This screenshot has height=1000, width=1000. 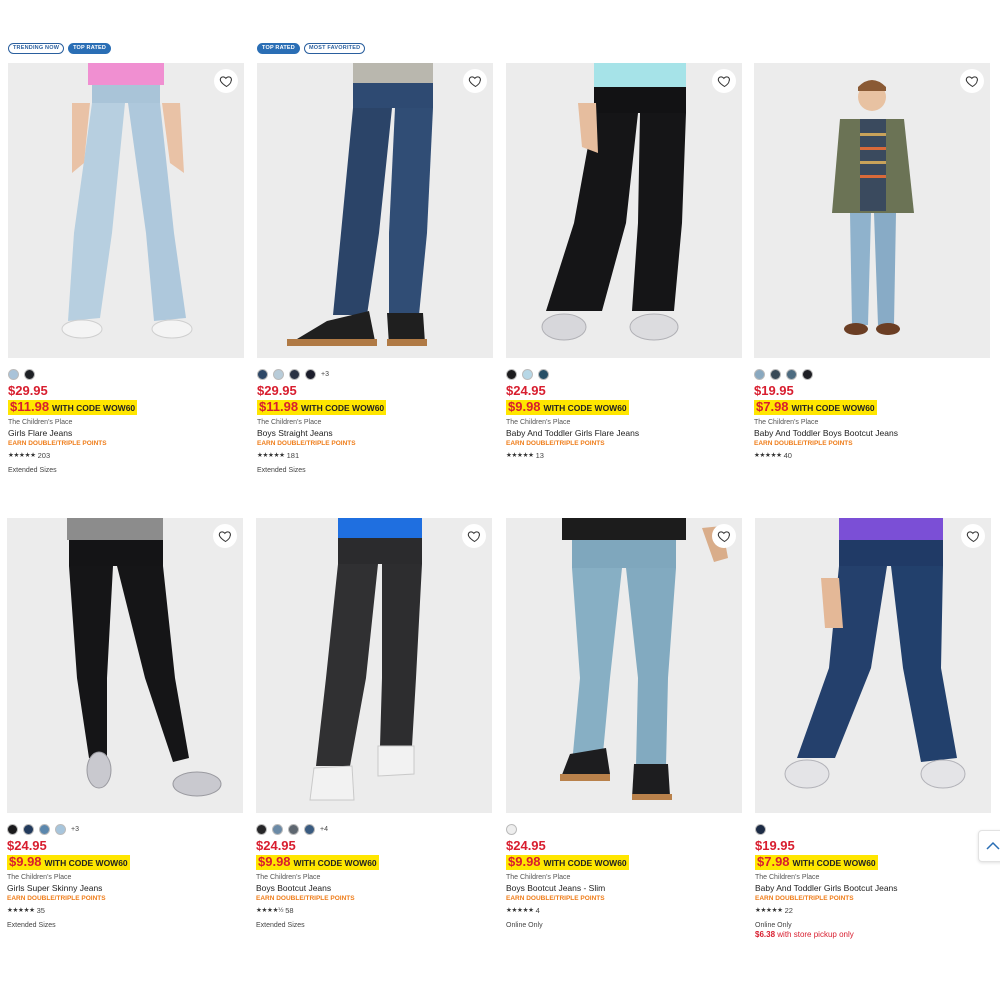 I want to click on product-name-link: Girls Flare Jeans, so click(x=126, y=433).